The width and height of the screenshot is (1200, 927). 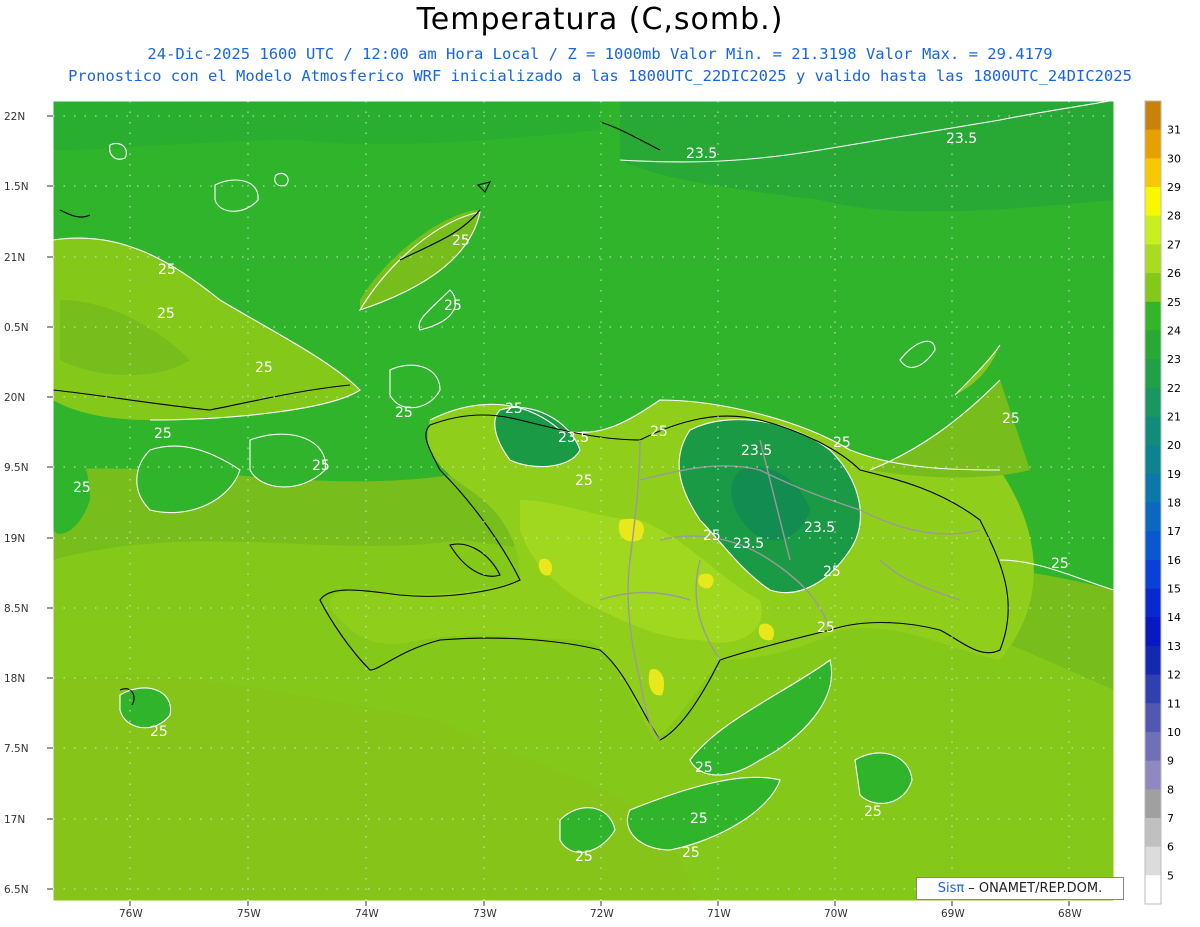 What do you see at coordinates (1174, 531) in the screenshot?
I see `colorbar-label: 17` at bounding box center [1174, 531].